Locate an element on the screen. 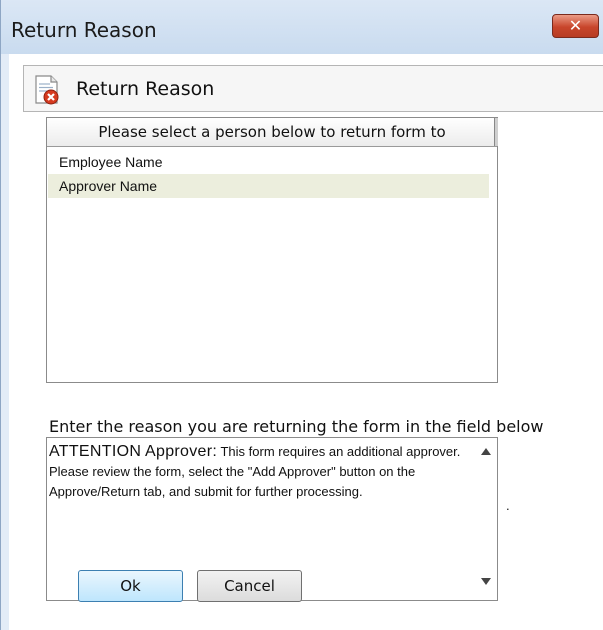 The image size is (603, 630). list-item-approver-name: Approver Name is located at coordinates (268, 186).